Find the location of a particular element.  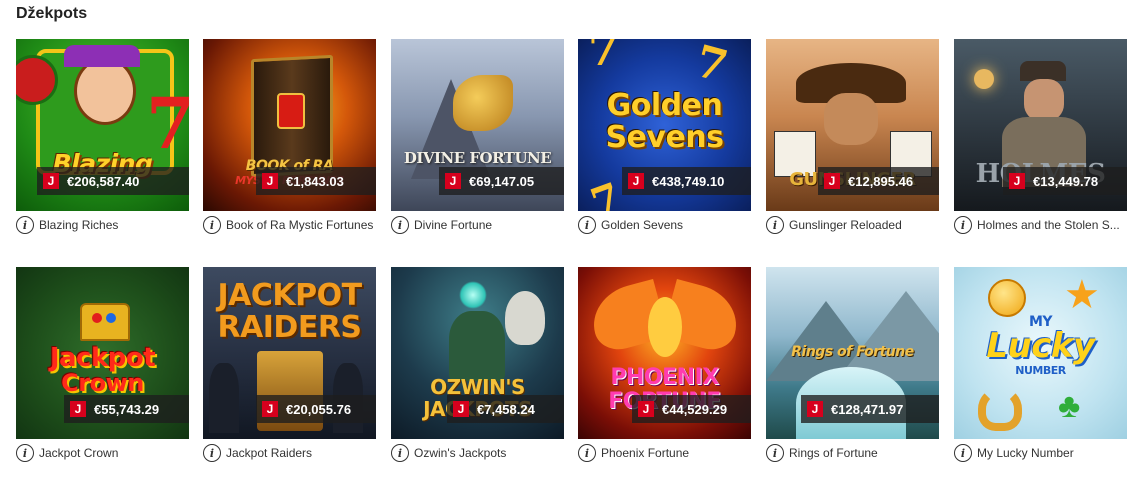

game-caption: i Golden Sevens is located at coordinates (664, 225).